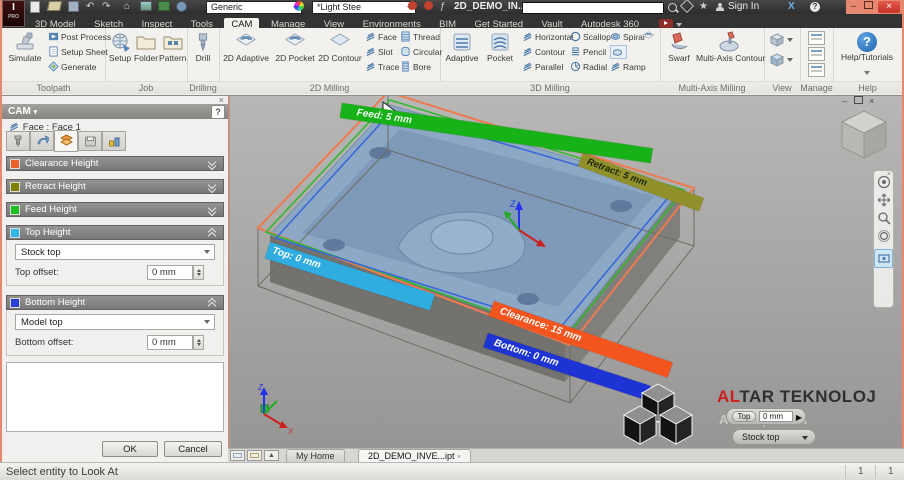  Describe the element at coordinates (884, 236) in the screenshot. I see `orbit-icon` at that location.